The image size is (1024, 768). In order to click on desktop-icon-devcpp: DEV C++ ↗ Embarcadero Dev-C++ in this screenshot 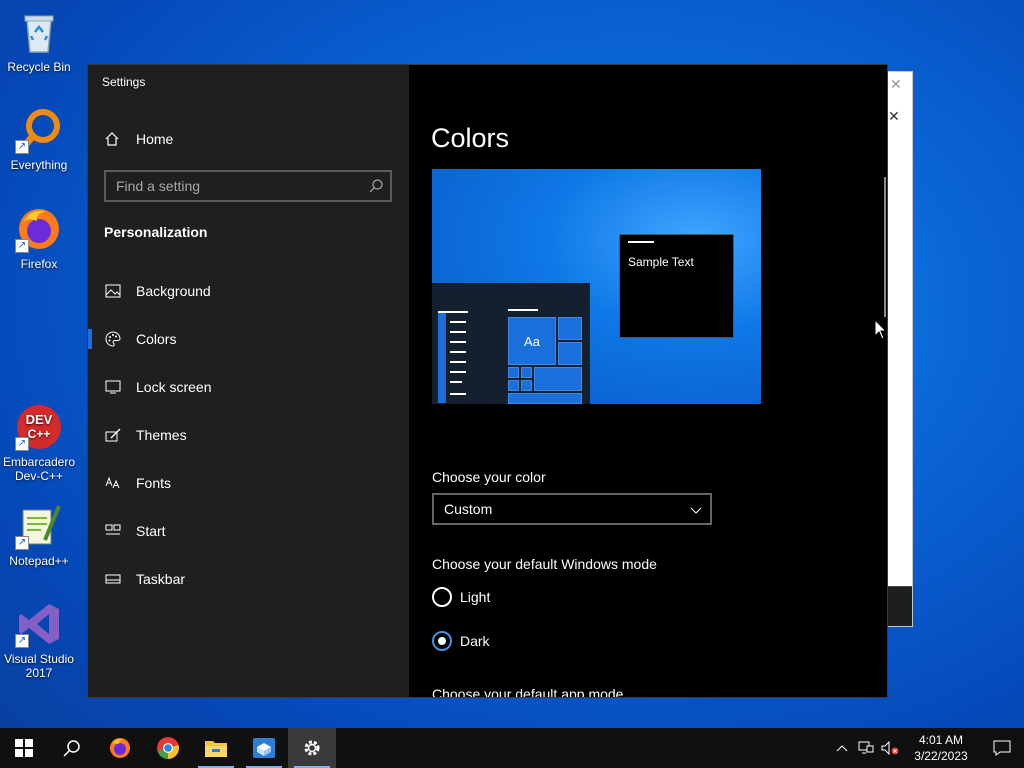, I will do `click(39, 443)`.